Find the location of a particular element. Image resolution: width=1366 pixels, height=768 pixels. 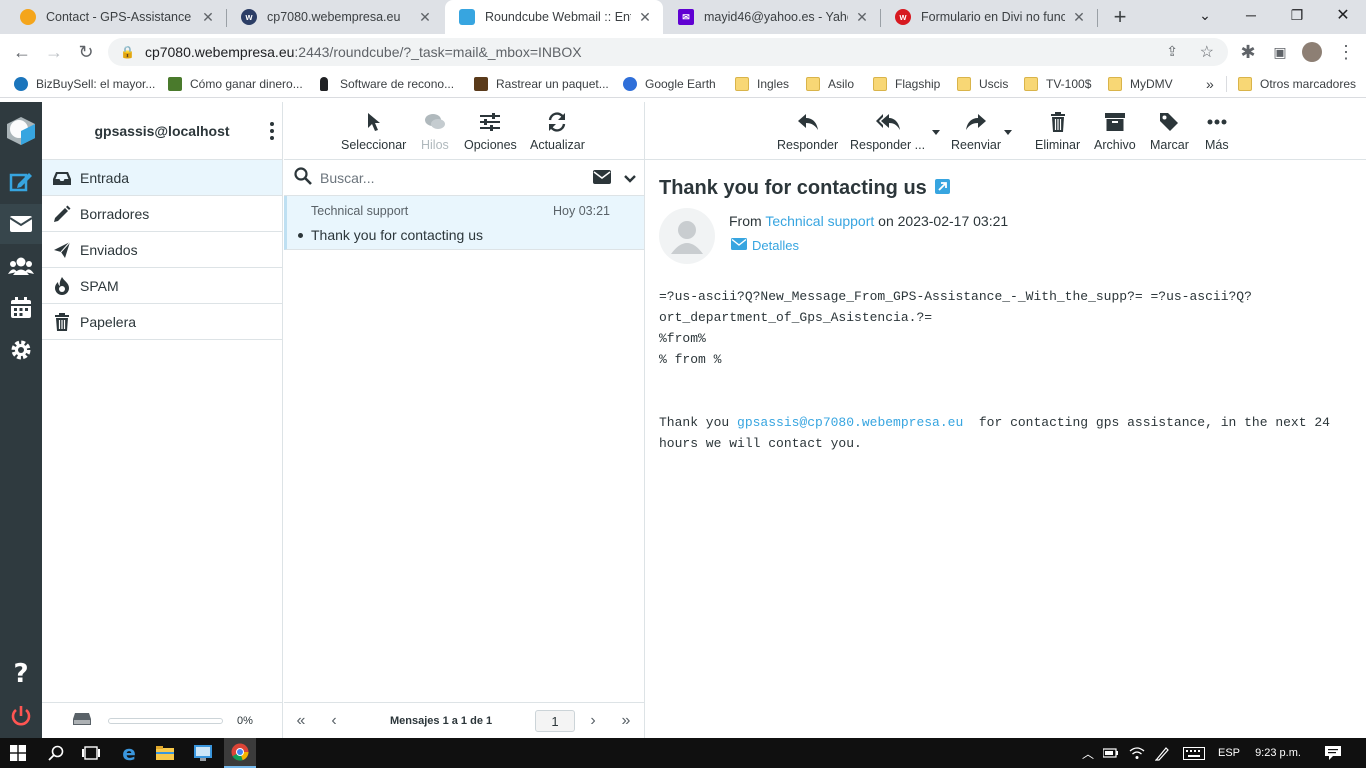

folder-trash: Papelera is located at coordinates (162, 322).